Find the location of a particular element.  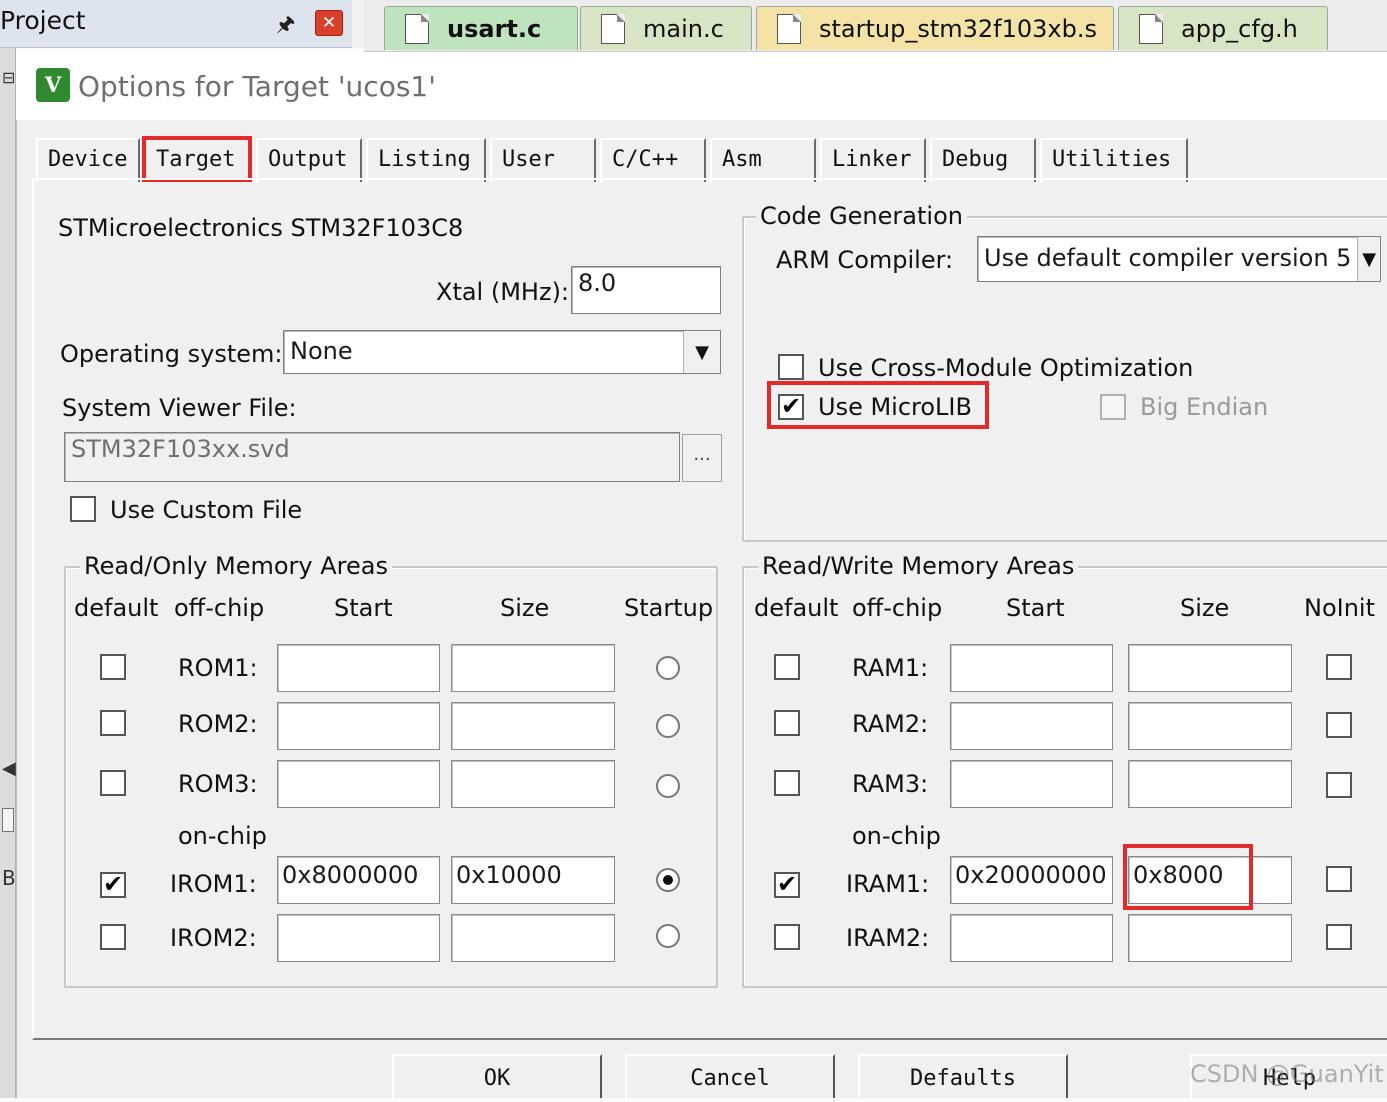

tab-user: User is located at coordinates (543, 160).